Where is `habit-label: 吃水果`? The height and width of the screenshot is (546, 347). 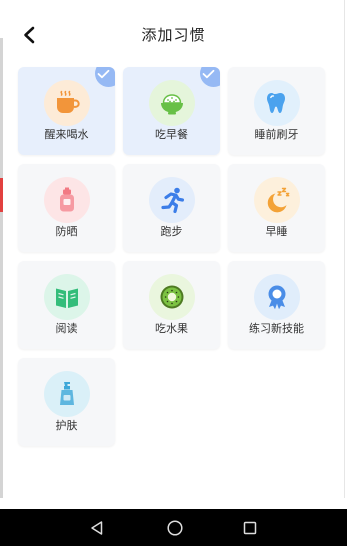
habit-label: 吃水果 is located at coordinates (171, 328).